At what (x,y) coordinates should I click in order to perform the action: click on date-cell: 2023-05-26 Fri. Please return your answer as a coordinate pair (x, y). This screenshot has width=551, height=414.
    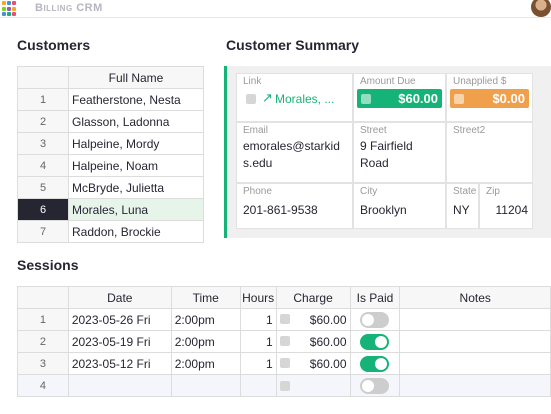
    Looking at the image, I should click on (119, 319).